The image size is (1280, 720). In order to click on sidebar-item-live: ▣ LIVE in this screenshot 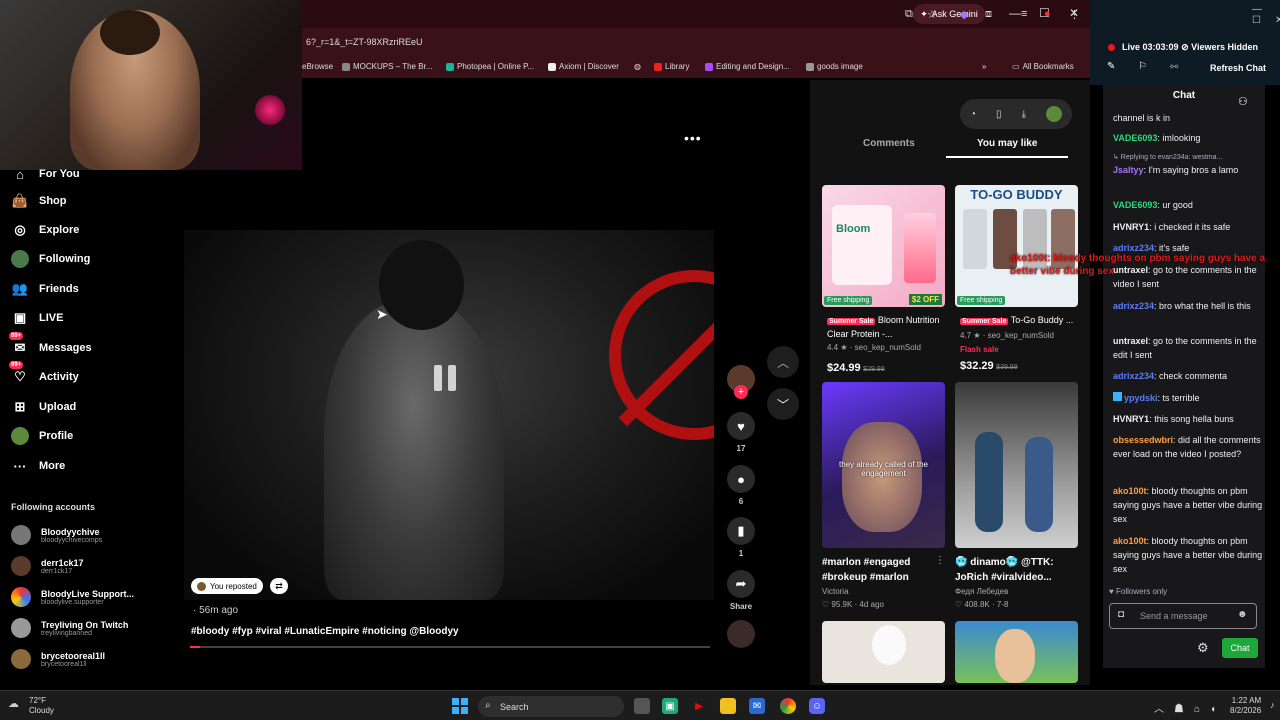, I will do `click(37, 318)`.